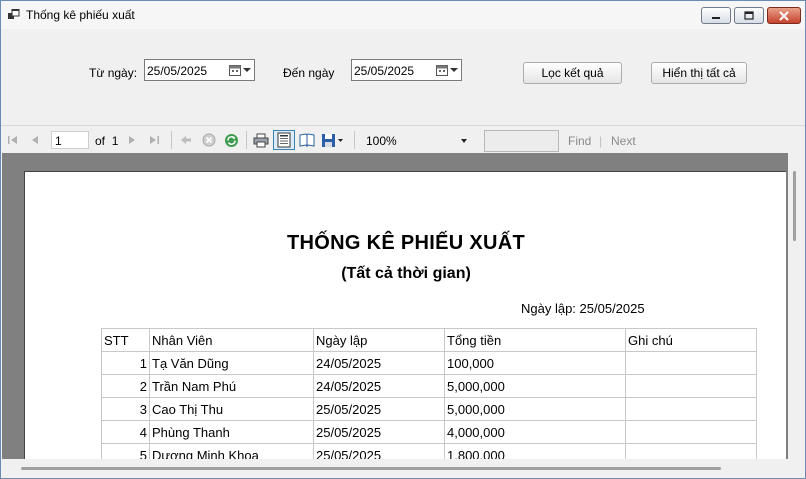 The image size is (806, 479). I want to click on save-icon, so click(332, 140).